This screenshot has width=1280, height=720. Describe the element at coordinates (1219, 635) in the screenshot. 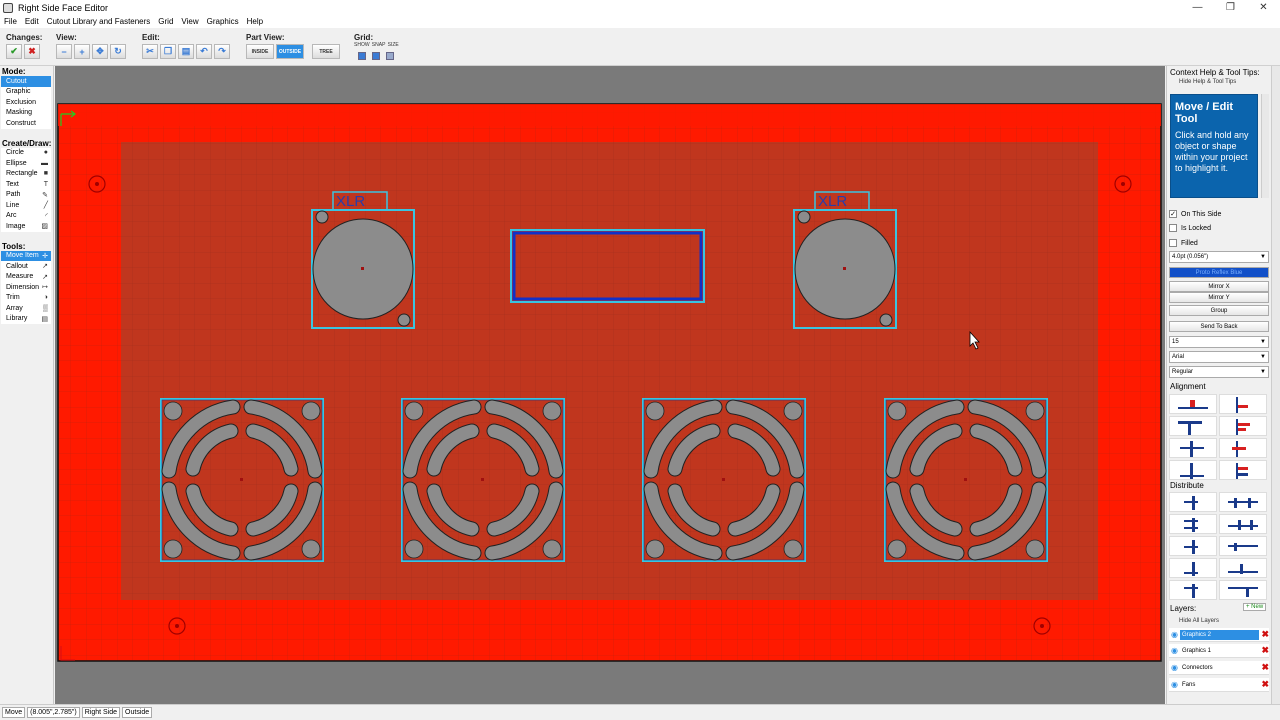

I see `layer-graphics-2: ◉ Graphics 2 ✖` at that location.